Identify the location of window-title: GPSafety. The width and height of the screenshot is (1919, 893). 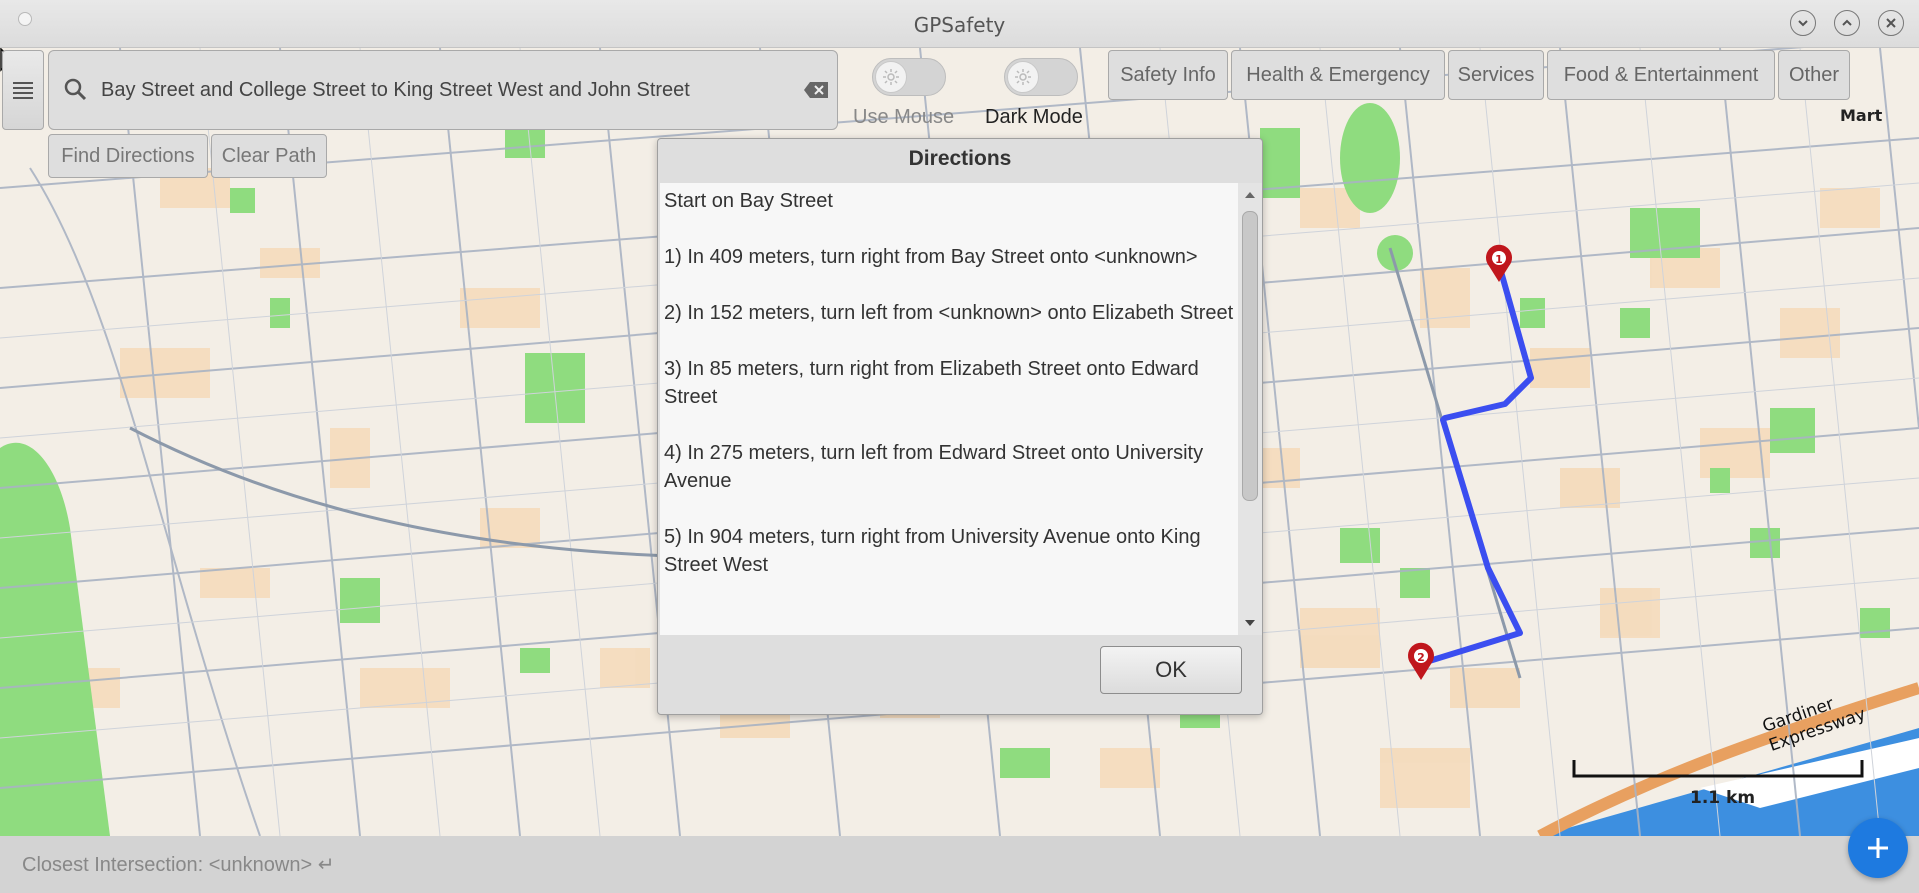
(959, 25).